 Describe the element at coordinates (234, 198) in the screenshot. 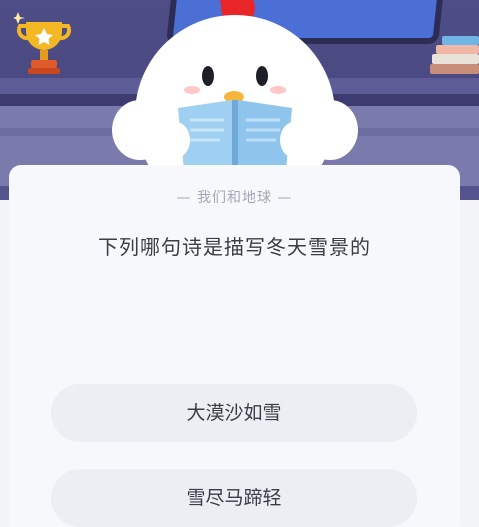

I see `category-label: — 我们和地球 —` at that location.